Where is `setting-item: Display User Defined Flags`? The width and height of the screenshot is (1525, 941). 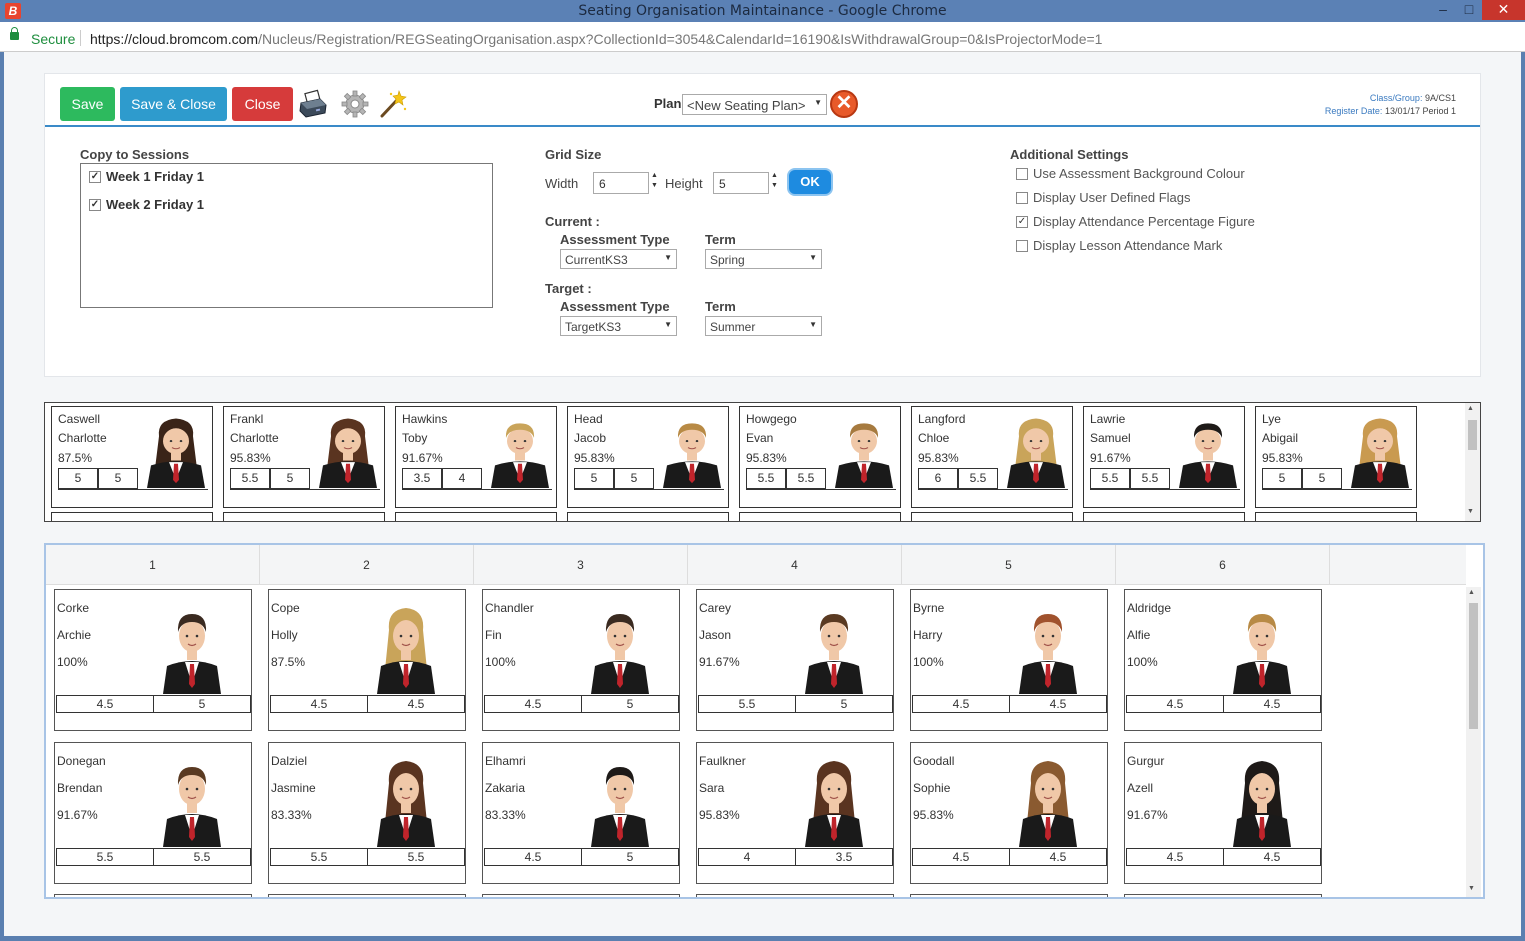 setting-item: Display User Defined Flags is located at coordinates (1103, 197).